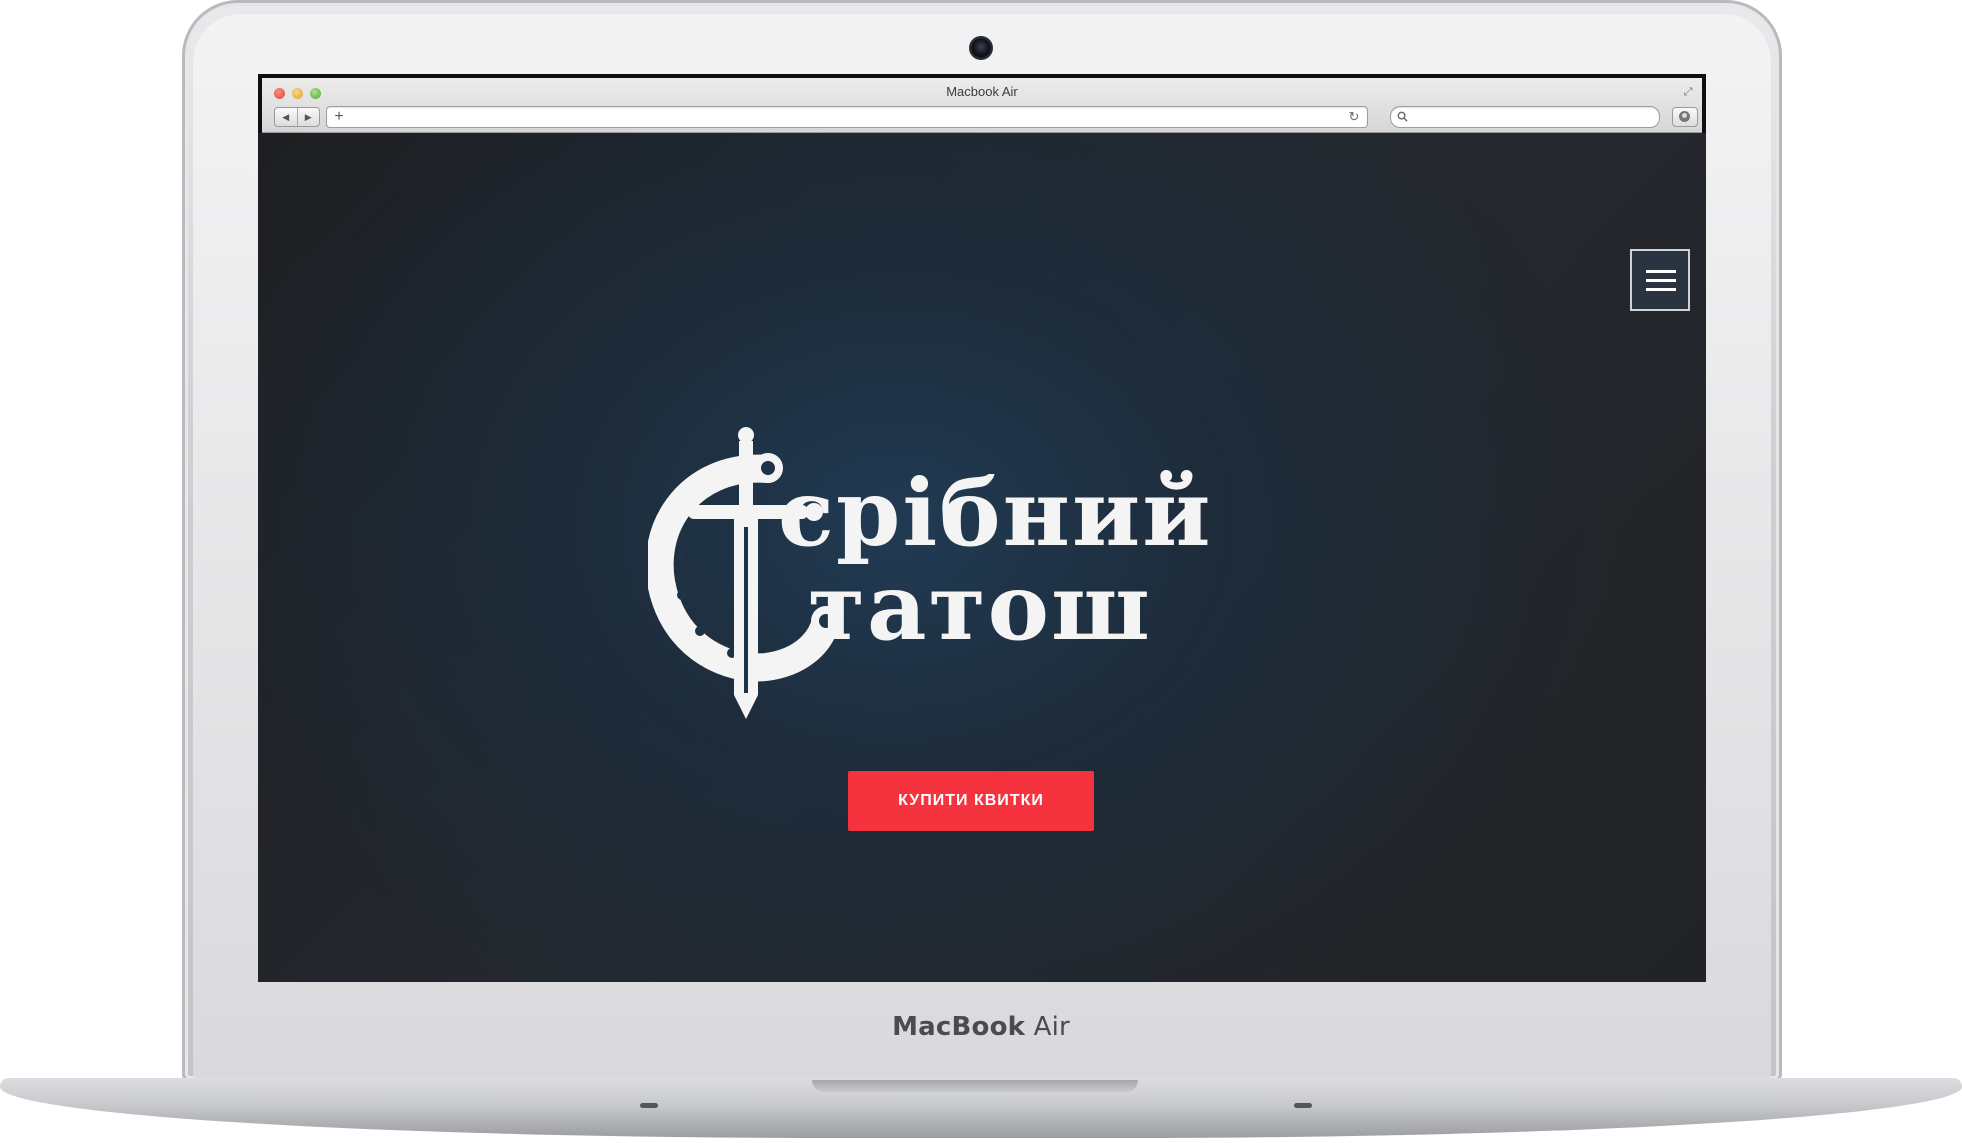 This screenshot has height=1143, width=1962. What do you see at coordinates (309, 117) in the screenshot?
I see `forward-icon: ▶` at bounding box center [309, 117].